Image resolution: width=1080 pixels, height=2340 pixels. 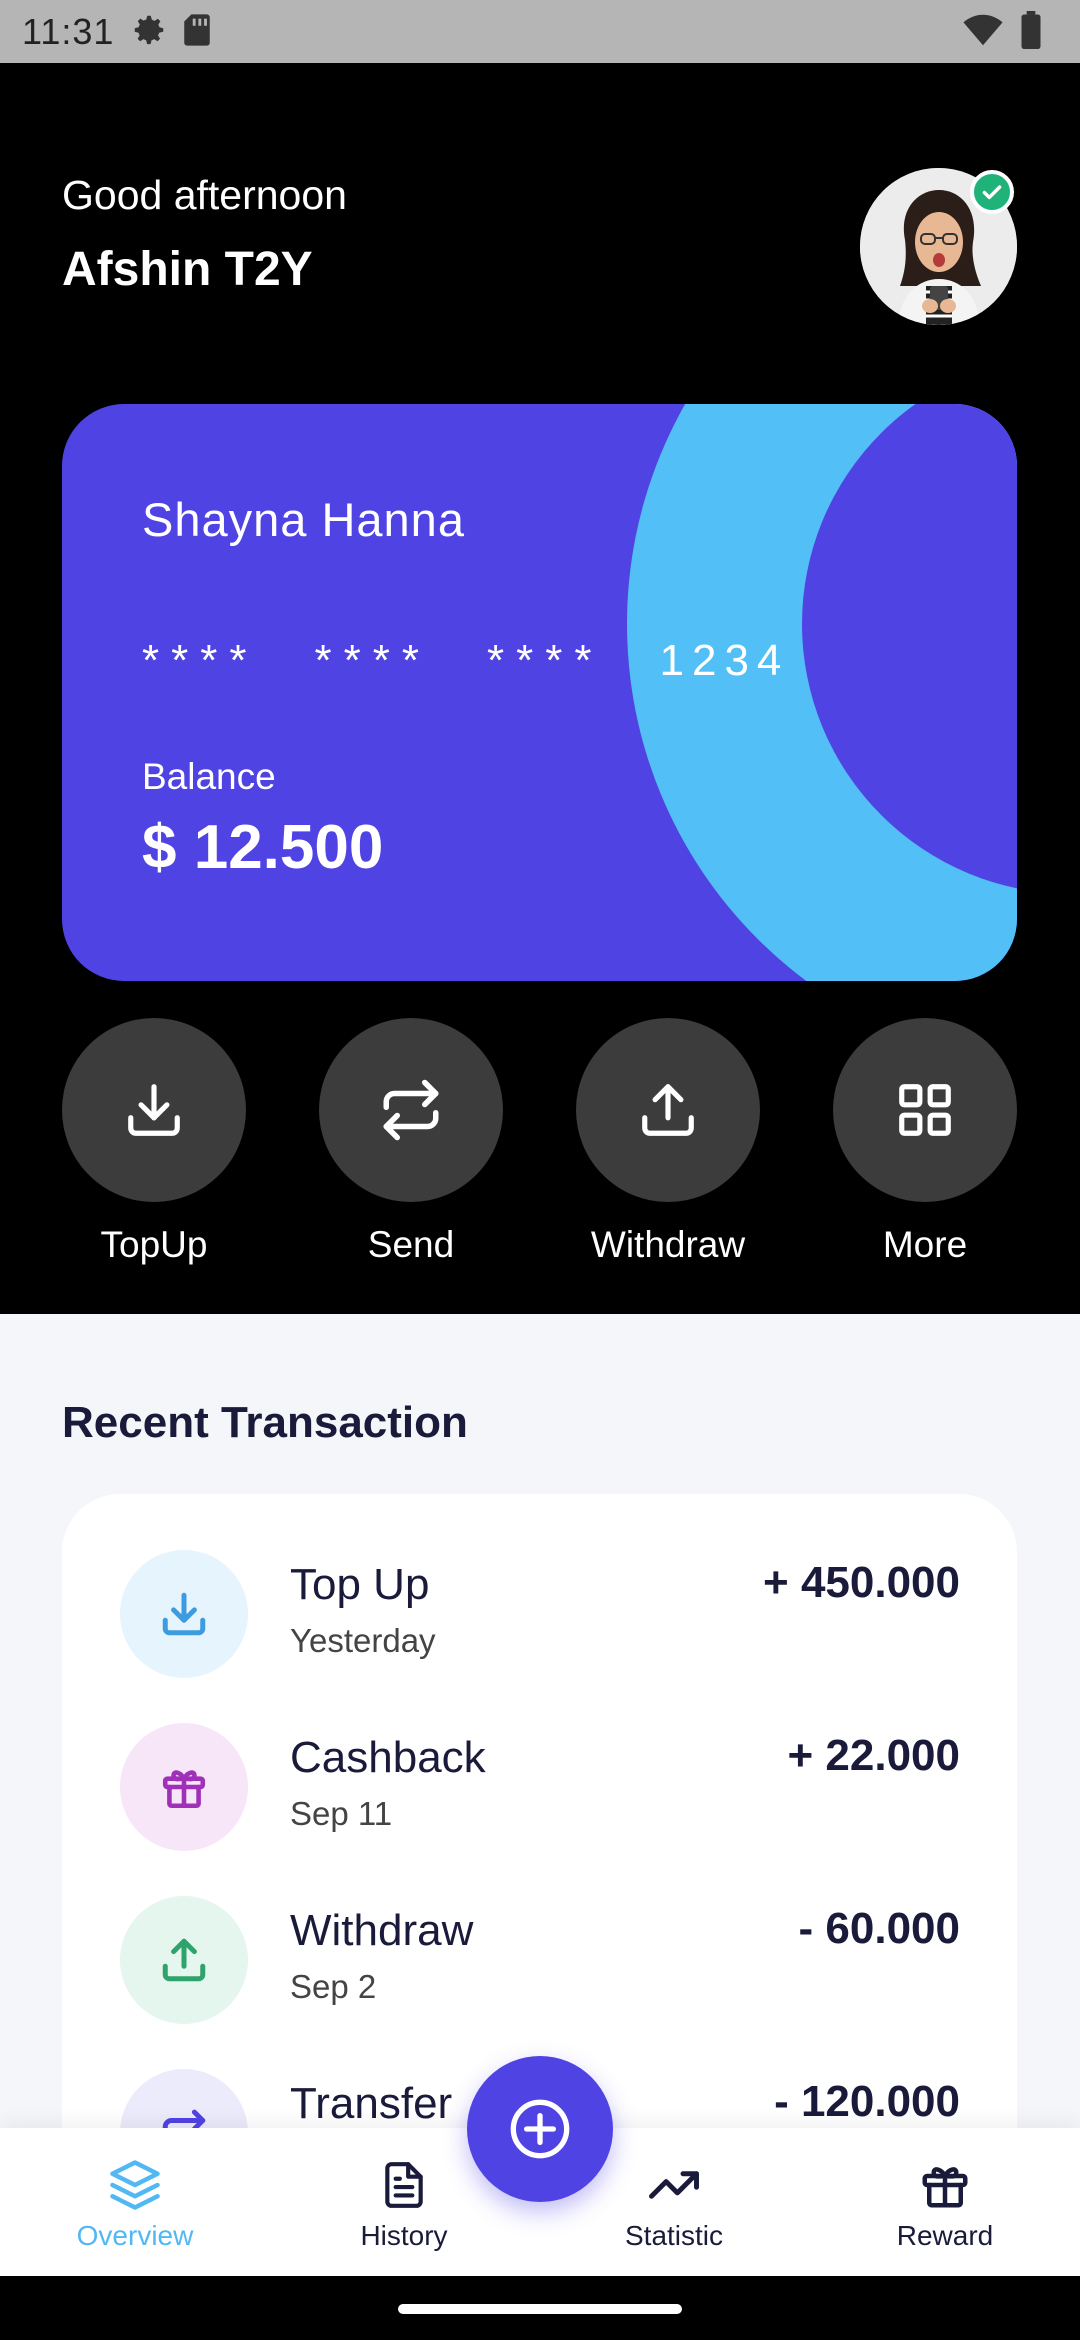 I want to click on add-button, so click(x=540, y=2129).